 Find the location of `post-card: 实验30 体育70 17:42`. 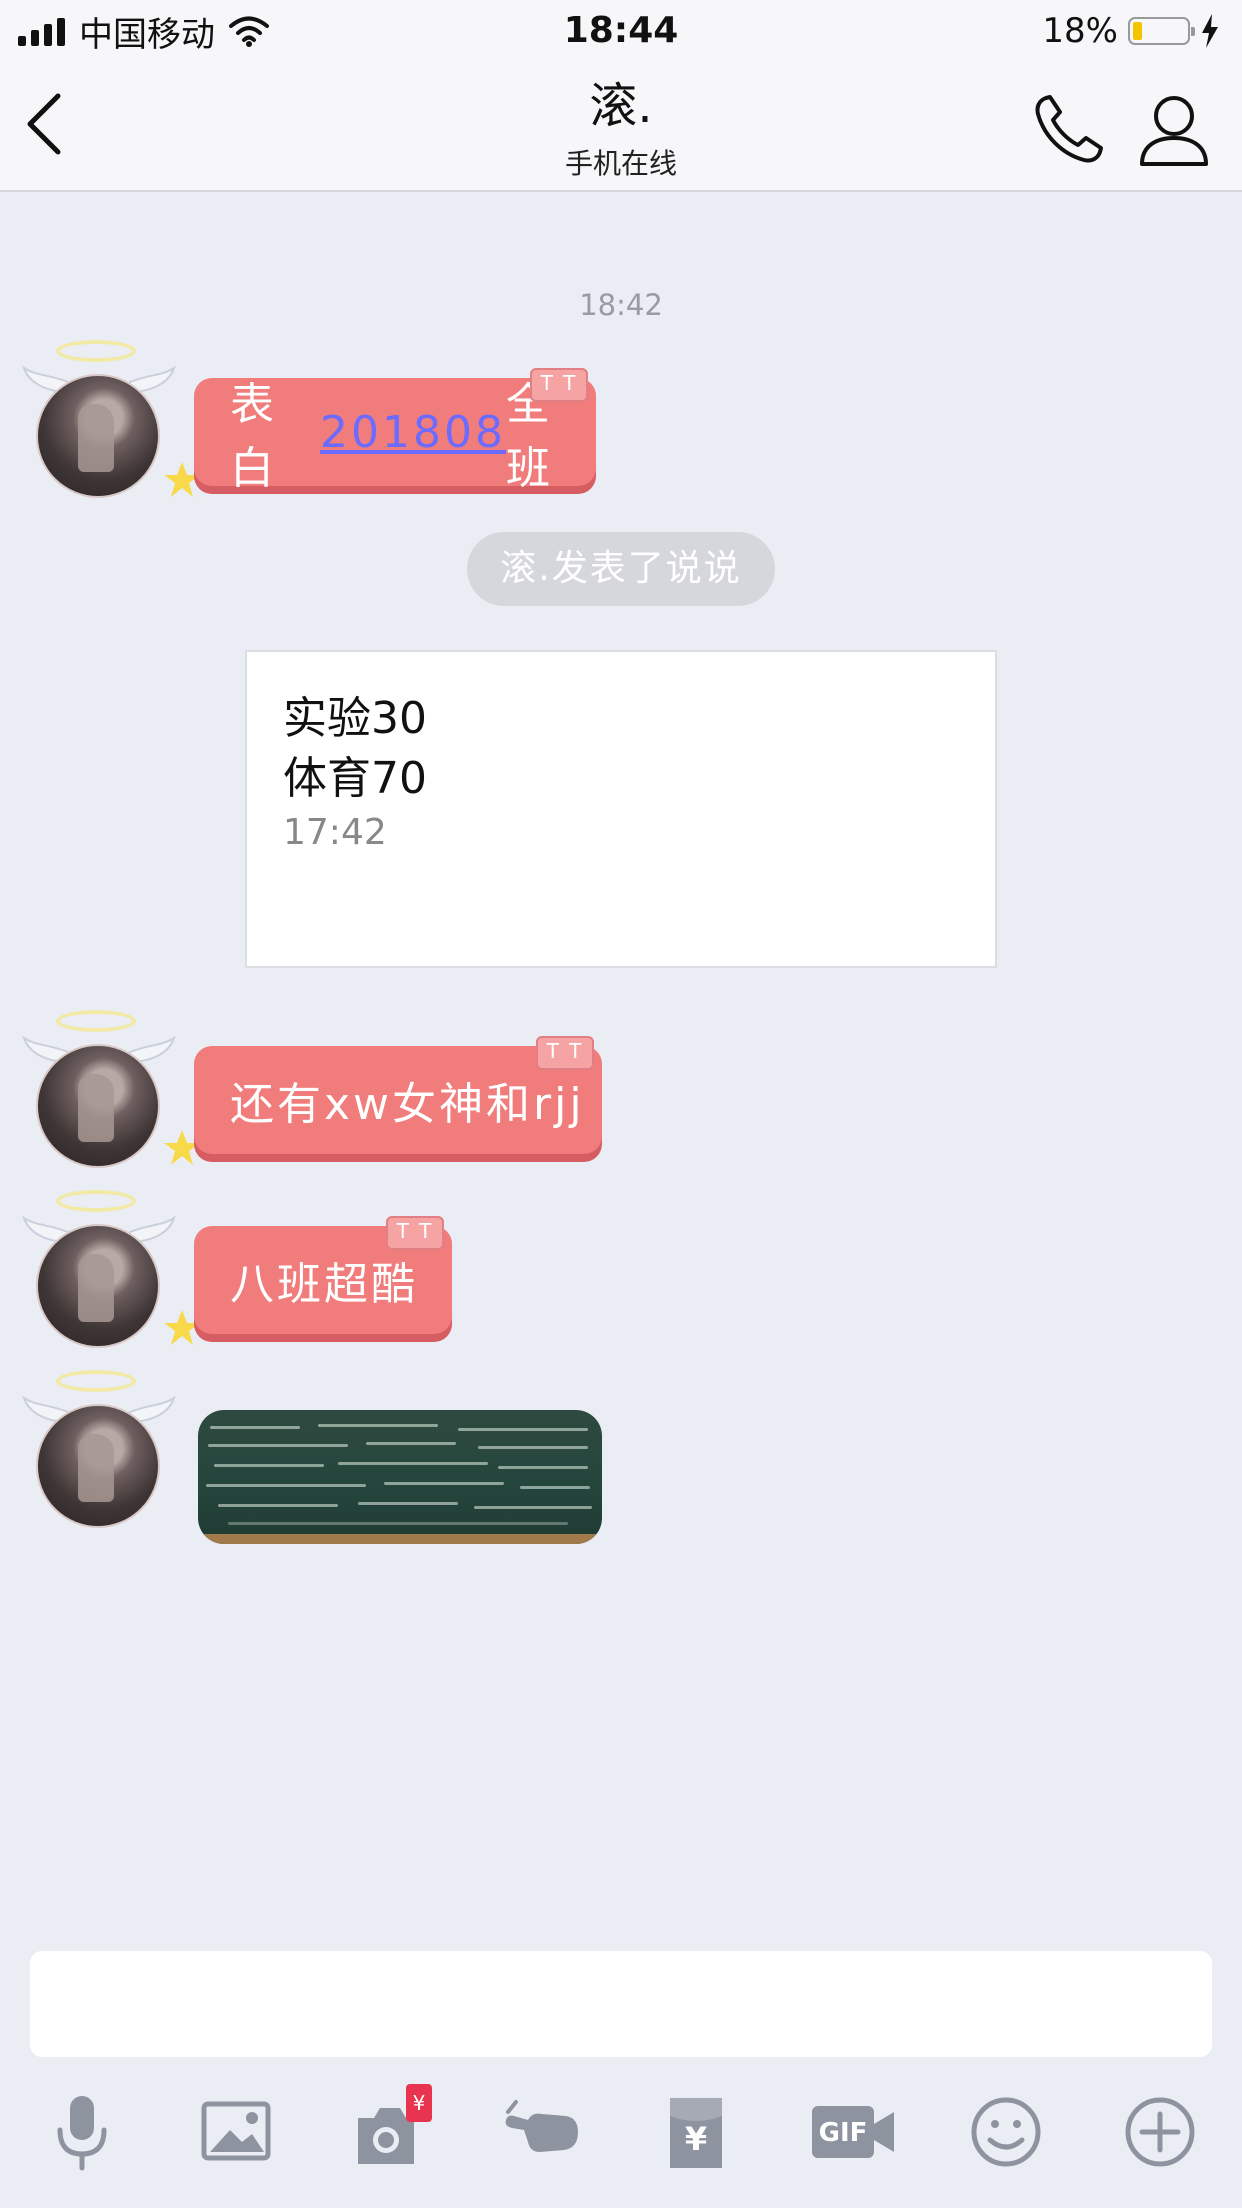

post-card: 实验30 体育70 17:42 is located at coordinates (621, 809).